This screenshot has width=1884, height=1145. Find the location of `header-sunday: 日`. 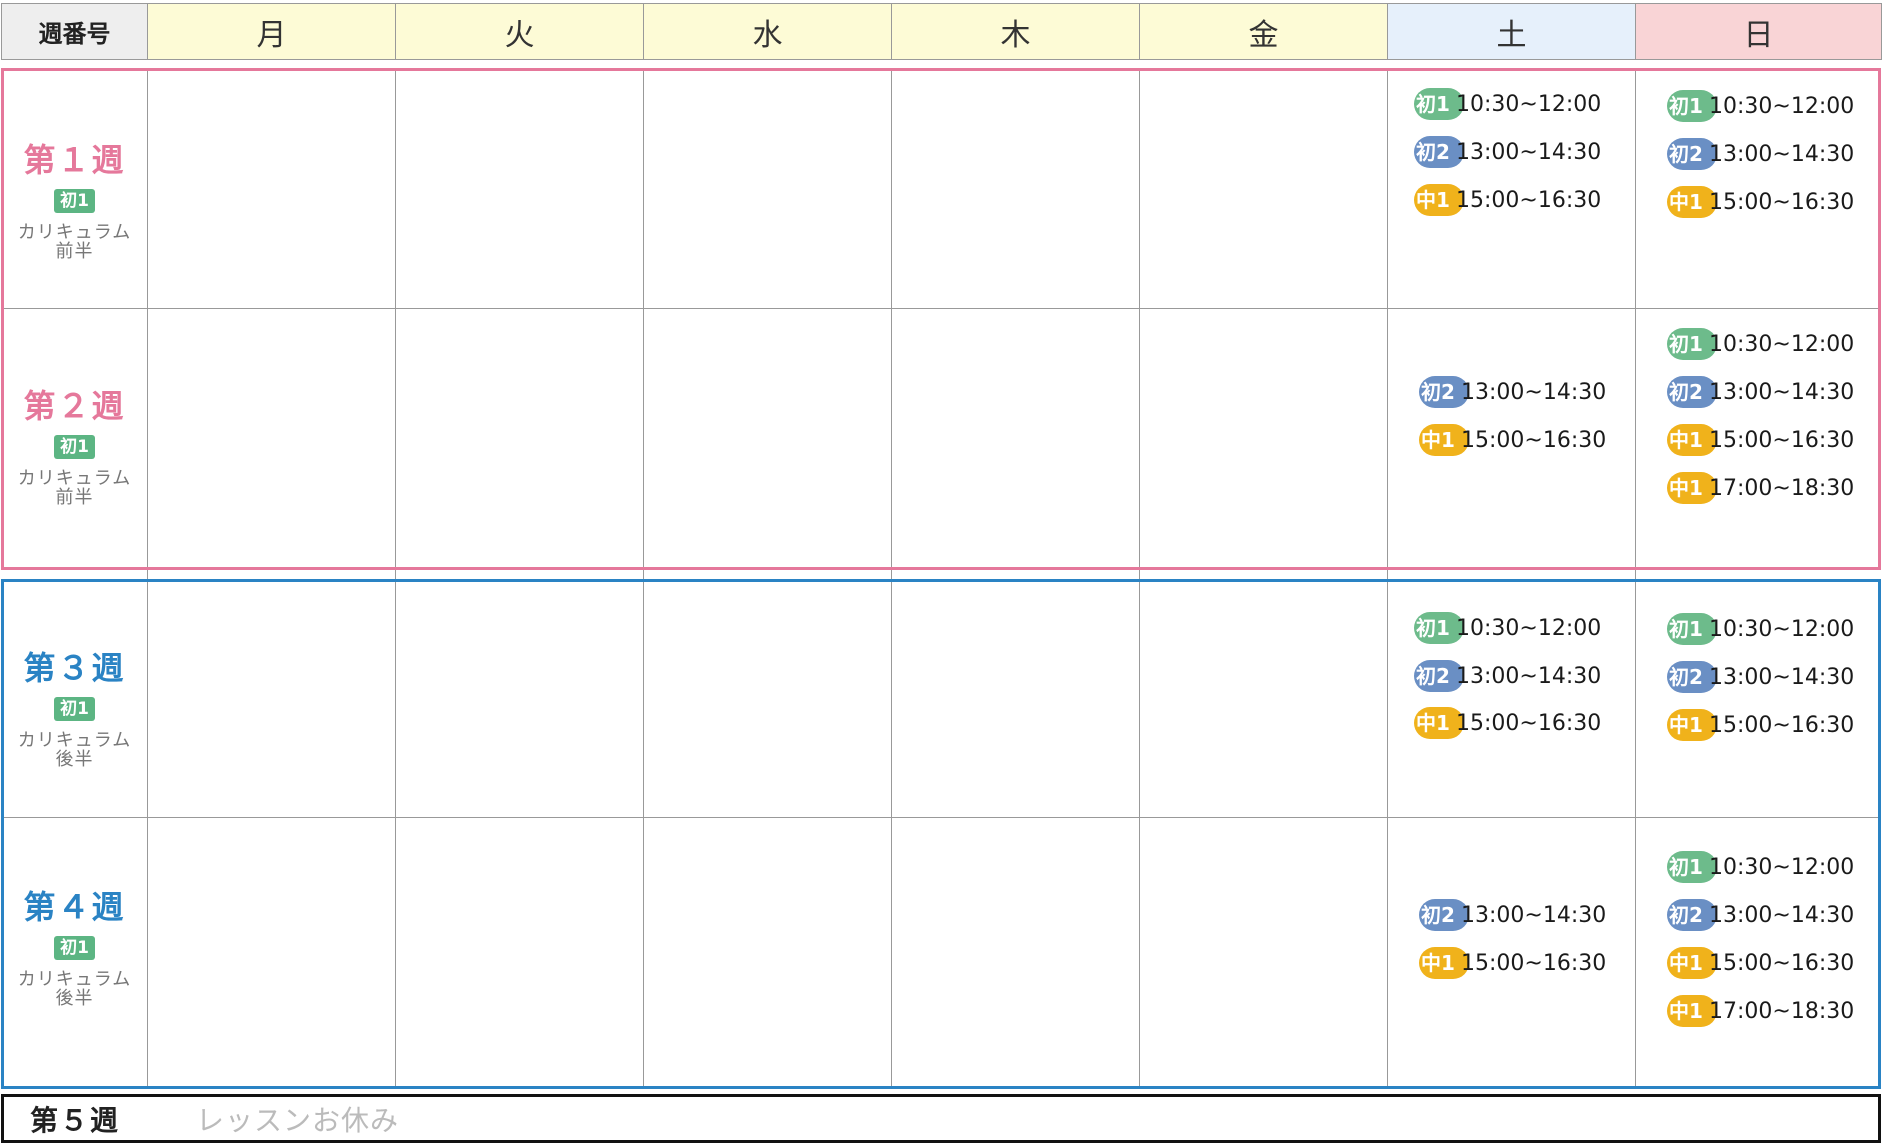

header-sunday: 日 is located at coordinates (1758, 31).